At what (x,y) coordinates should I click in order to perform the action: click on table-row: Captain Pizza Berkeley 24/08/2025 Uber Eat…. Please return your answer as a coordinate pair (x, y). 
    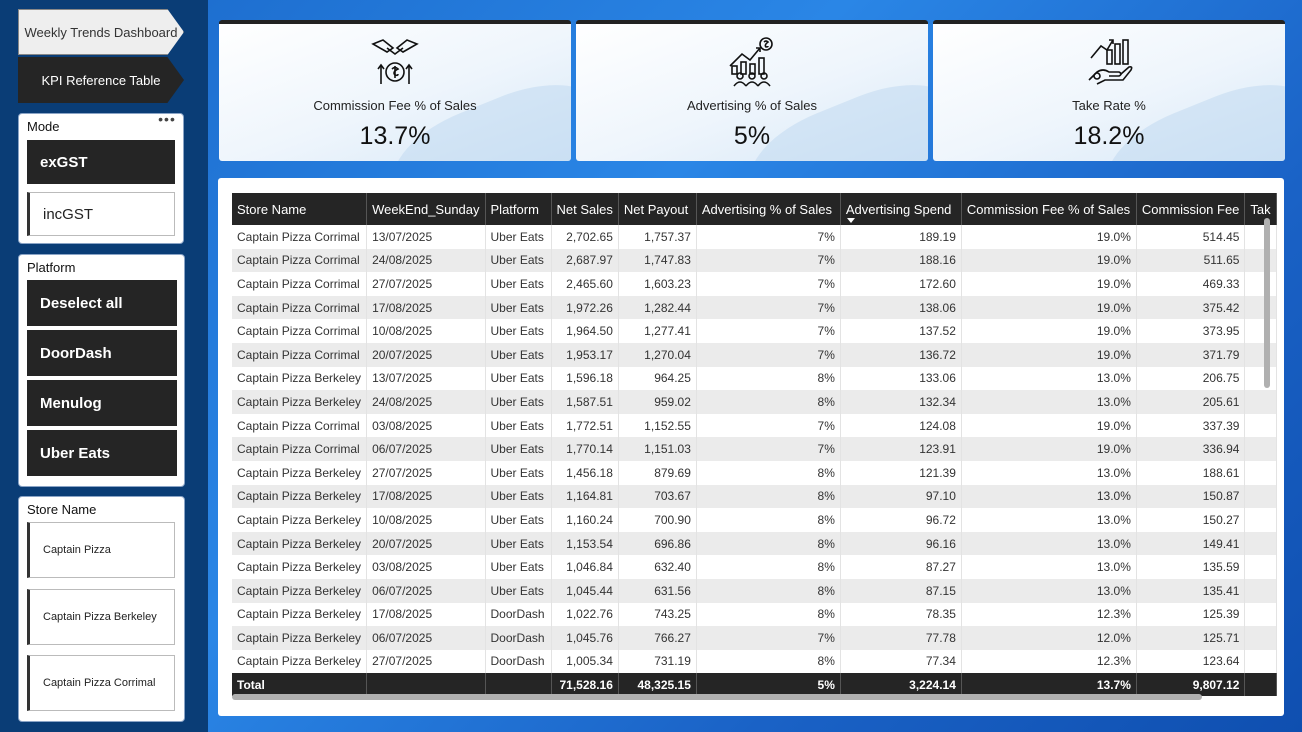
    Looking at the image, I should click on (754, 402).